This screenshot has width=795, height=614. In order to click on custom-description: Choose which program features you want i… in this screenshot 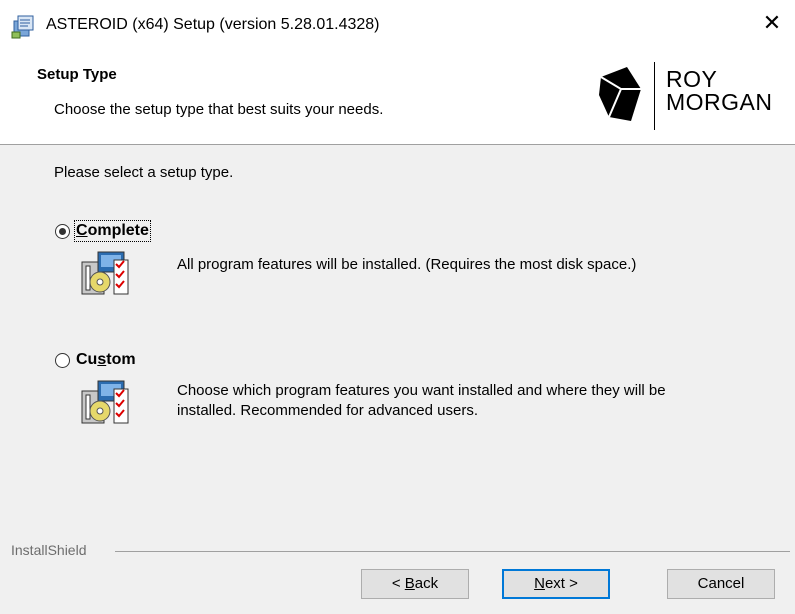, I will do `click(421, 400)`.